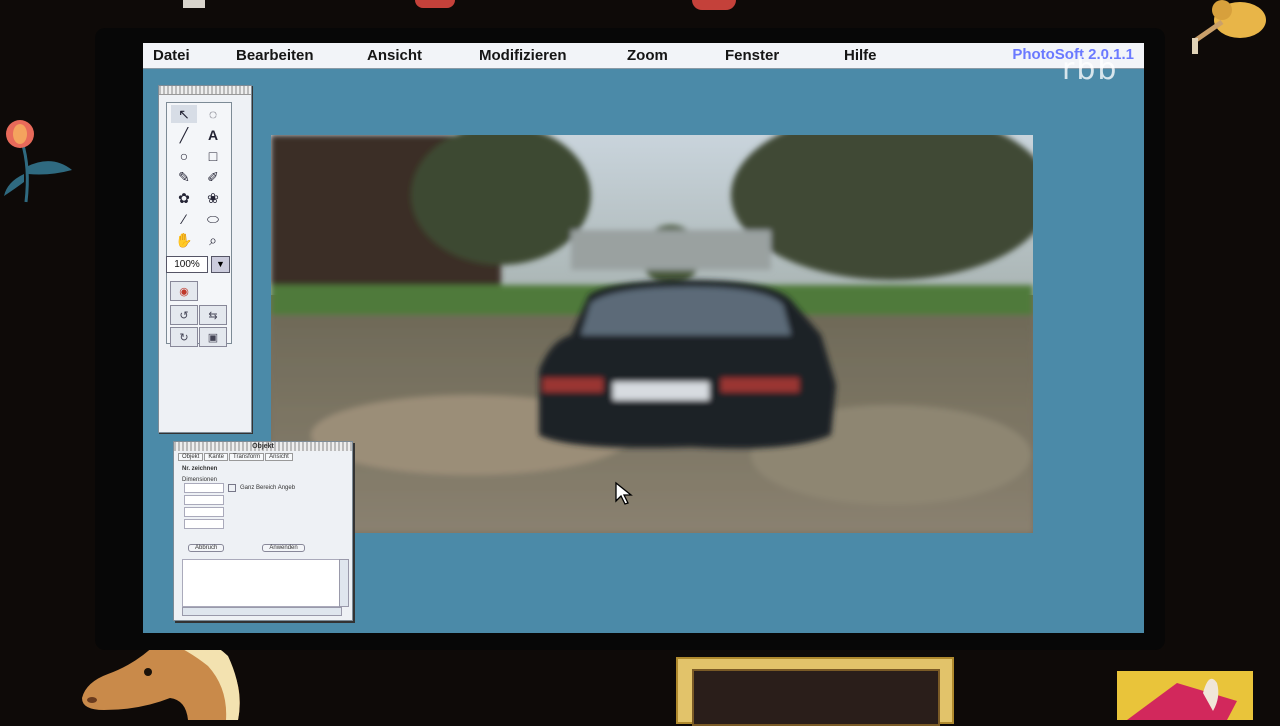 Image resolution: width=1280 pixels, height=726 pixels. Describe the element at coordinates (184, 240) in the screenshot. I see `hand-icon: ✋` at that location.